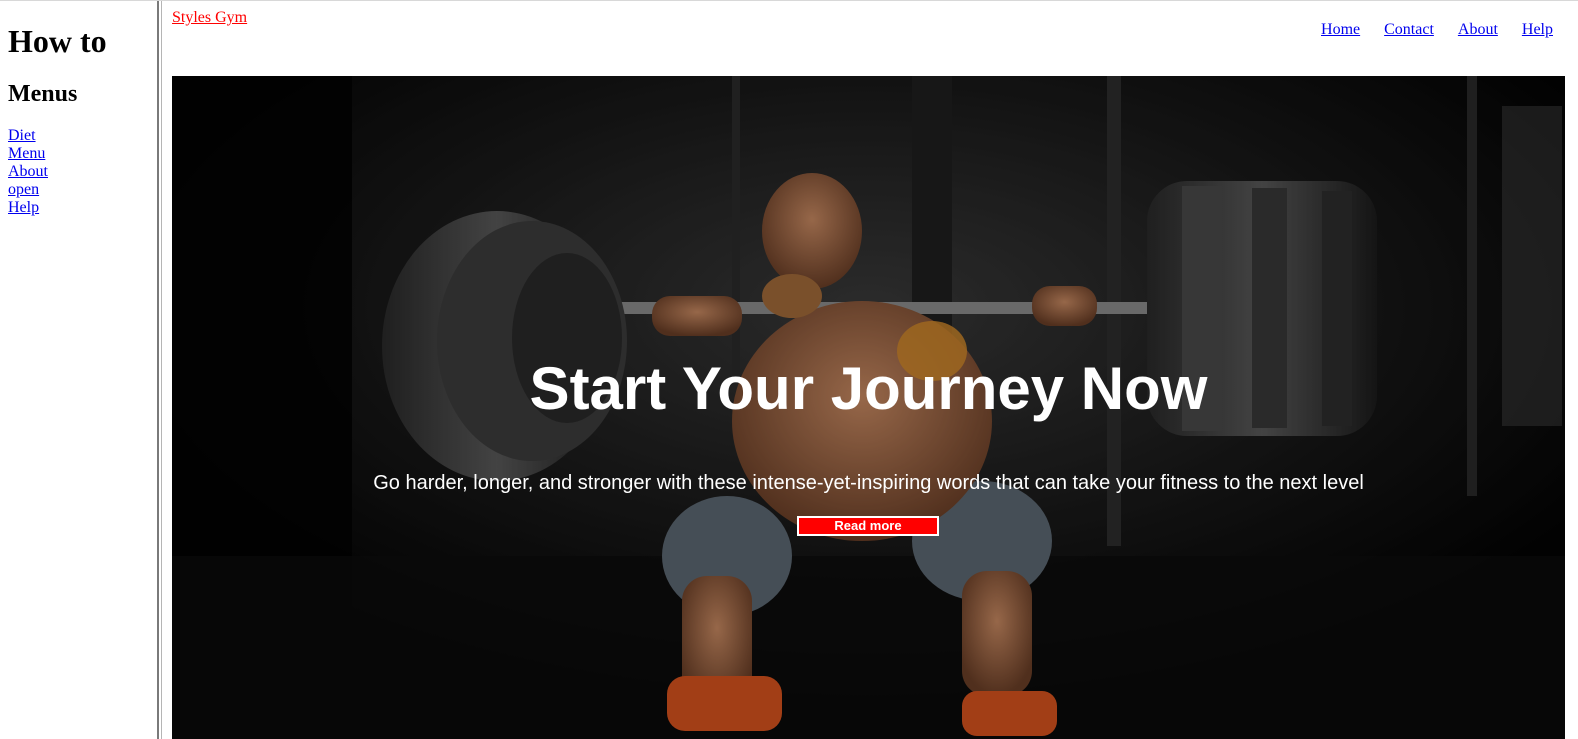 This screenshot has width=1578, height=739. What do you see at coordinates (43, 94) in the screenshot?
I see `sidebar-subtitle: Menus` at bounding box center [43, 94].